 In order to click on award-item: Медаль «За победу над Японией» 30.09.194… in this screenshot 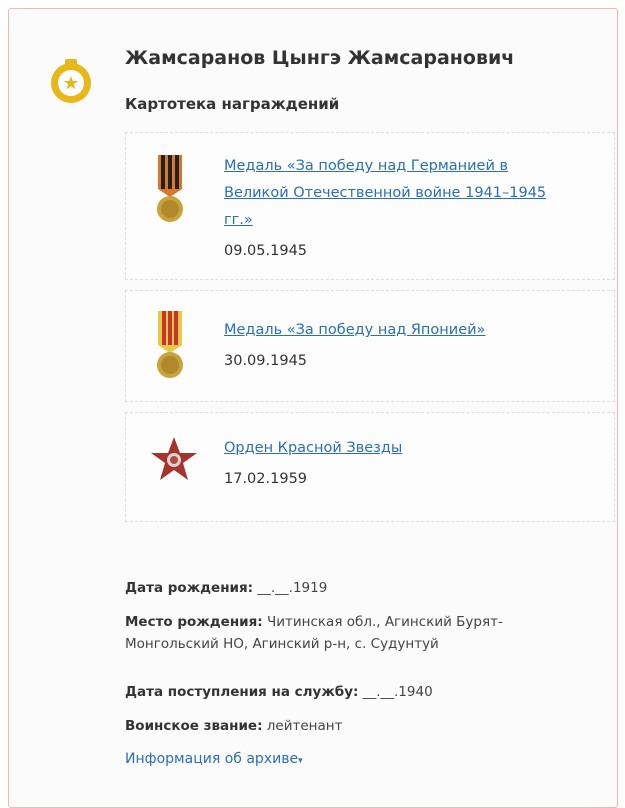, I will do `click(370, 346)`.